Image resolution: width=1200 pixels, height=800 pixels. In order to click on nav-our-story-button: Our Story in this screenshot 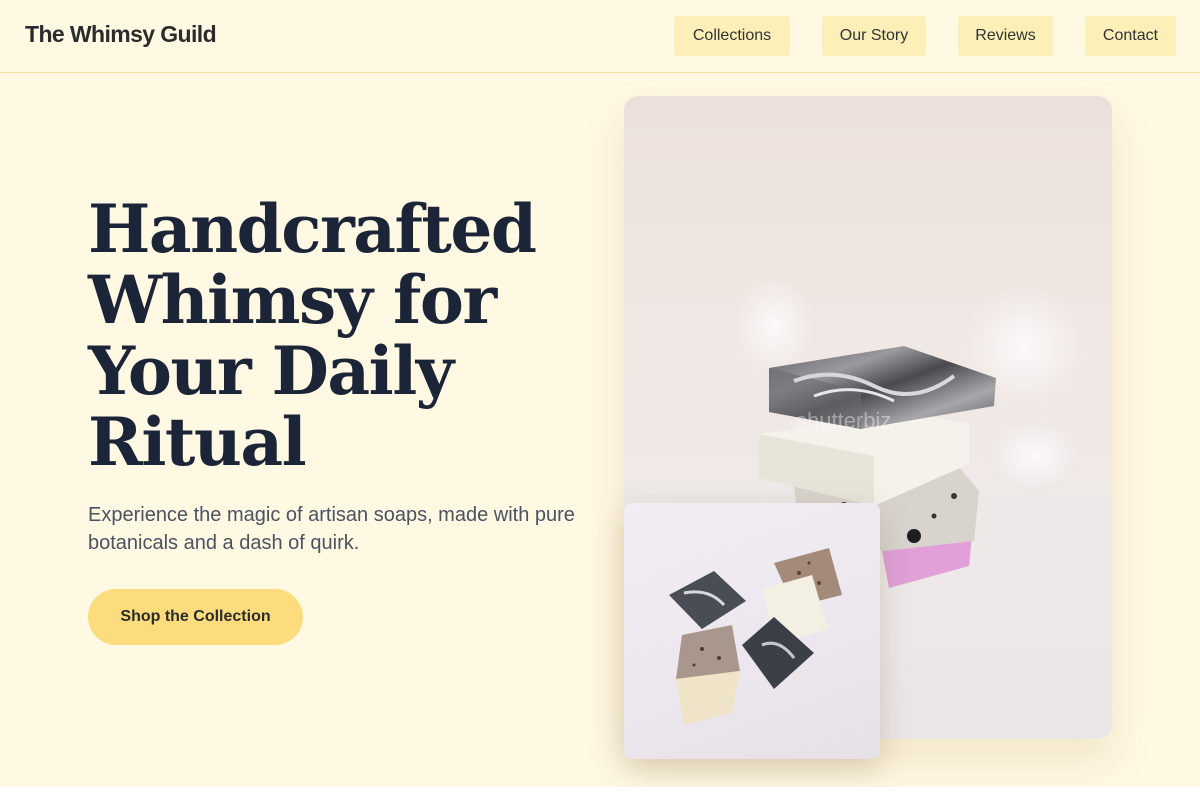, I will do `click(874, 36)`.